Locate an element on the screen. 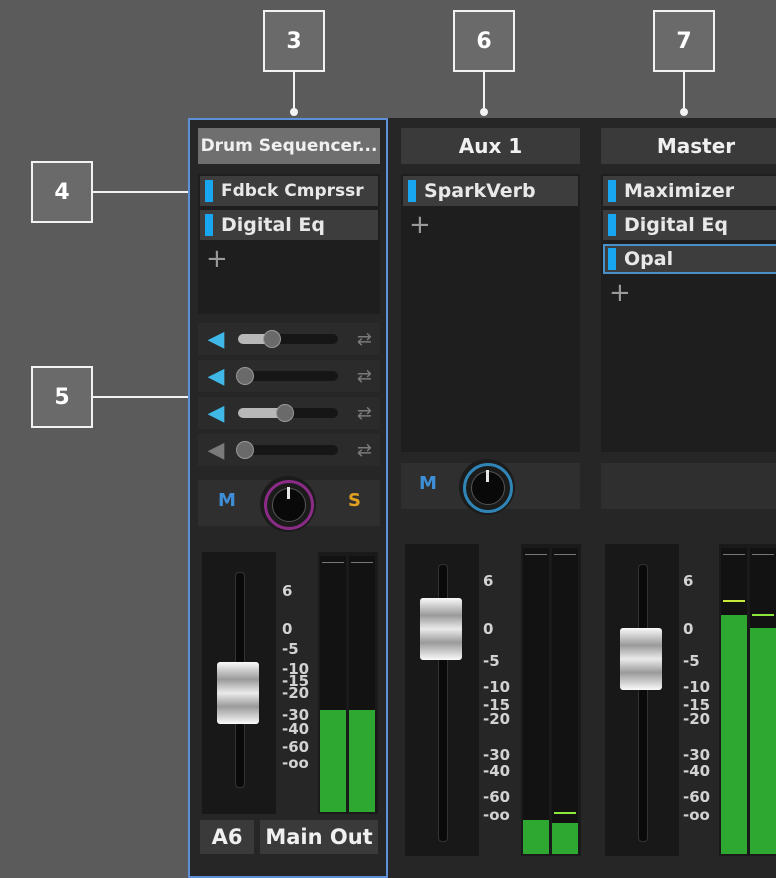 The image size is (776, 878). effect-slot: Maximizer is located at coordinates (689, 191).